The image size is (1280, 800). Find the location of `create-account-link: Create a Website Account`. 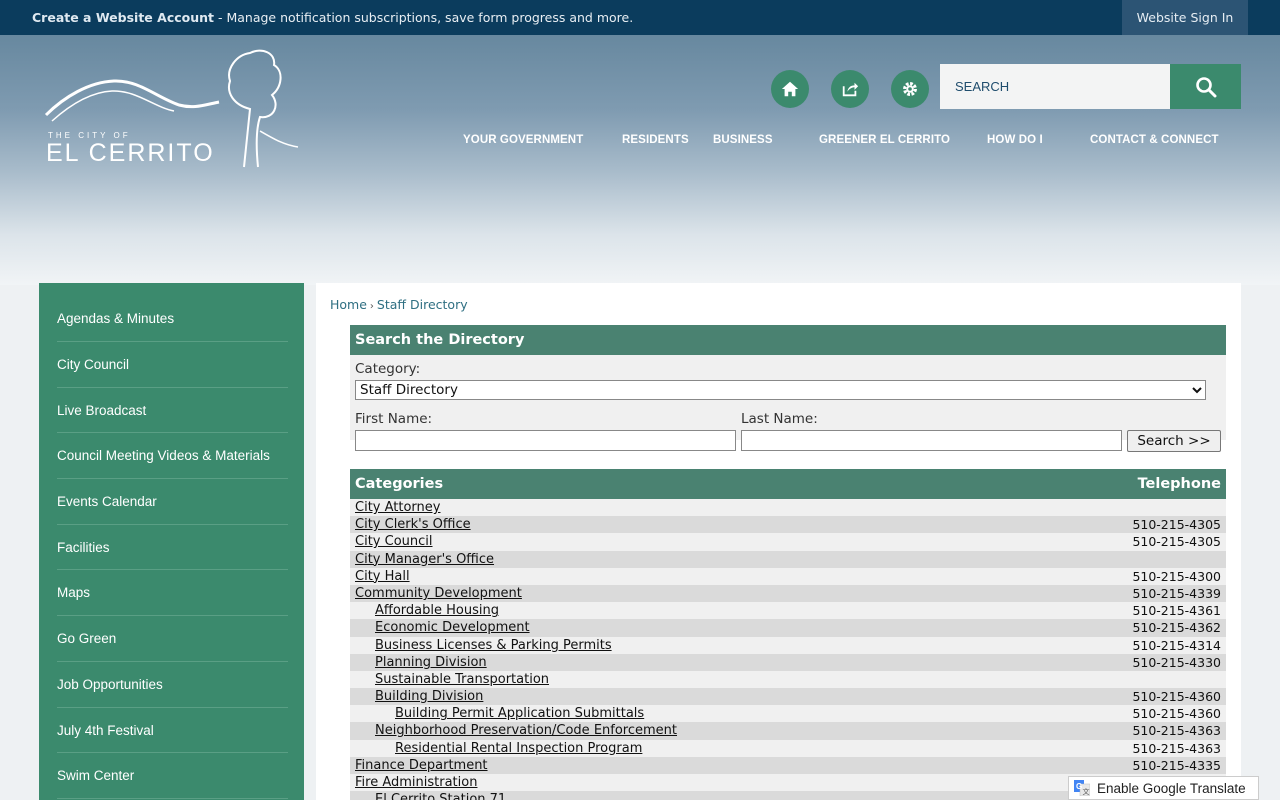

create-account-link: Create a Website Account is located at coordinates (123, 17).